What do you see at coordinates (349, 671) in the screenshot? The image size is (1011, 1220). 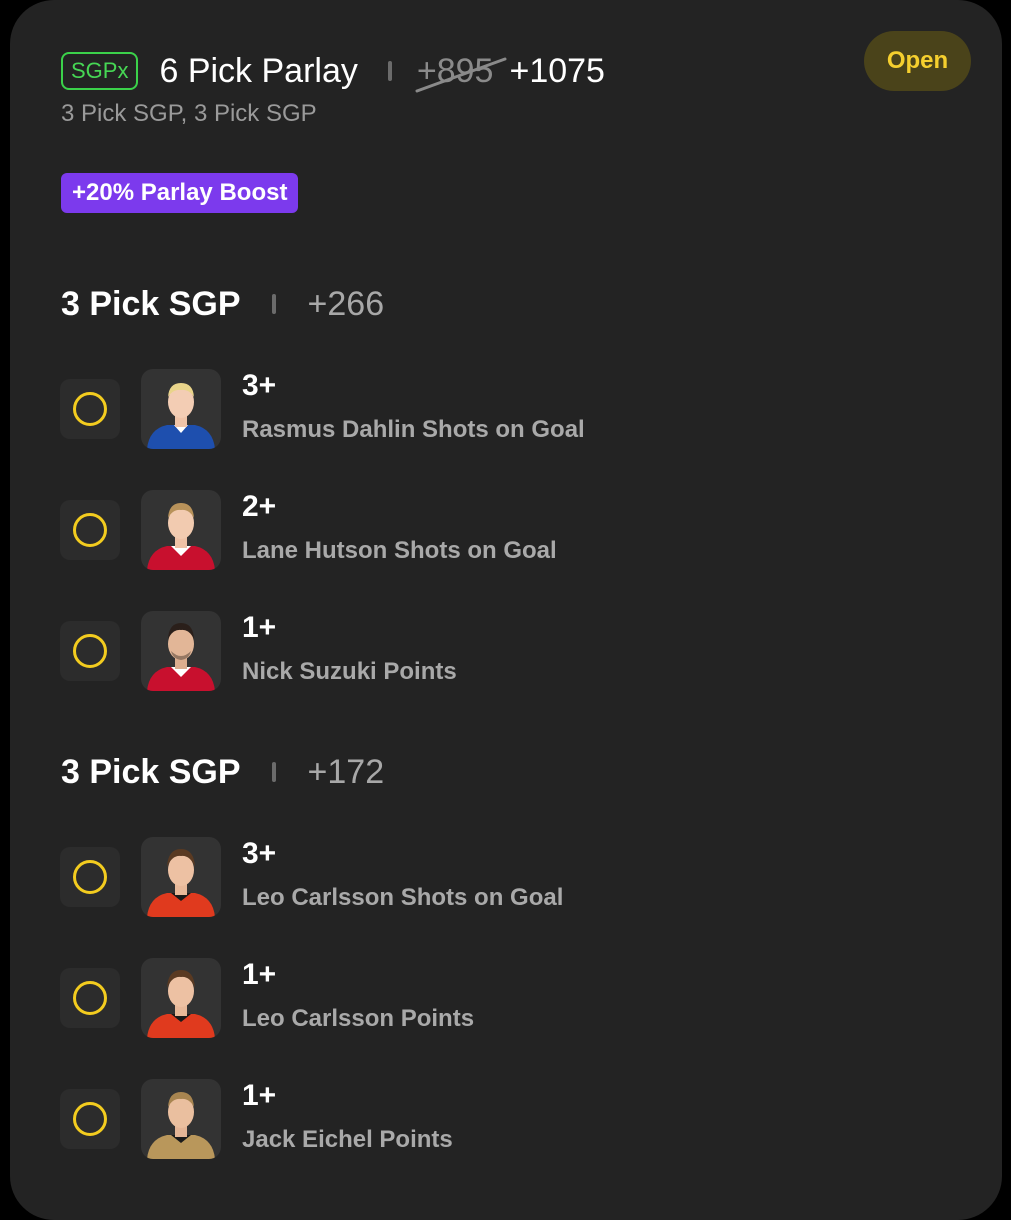 I see `pick-description: Nick Suzuki Points` at bounding box center [349, 671].